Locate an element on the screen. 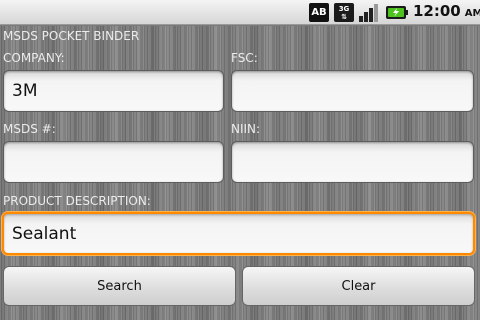 The image size is (480, 320). clock-ampm: AM is located at coordinates (472, 13).